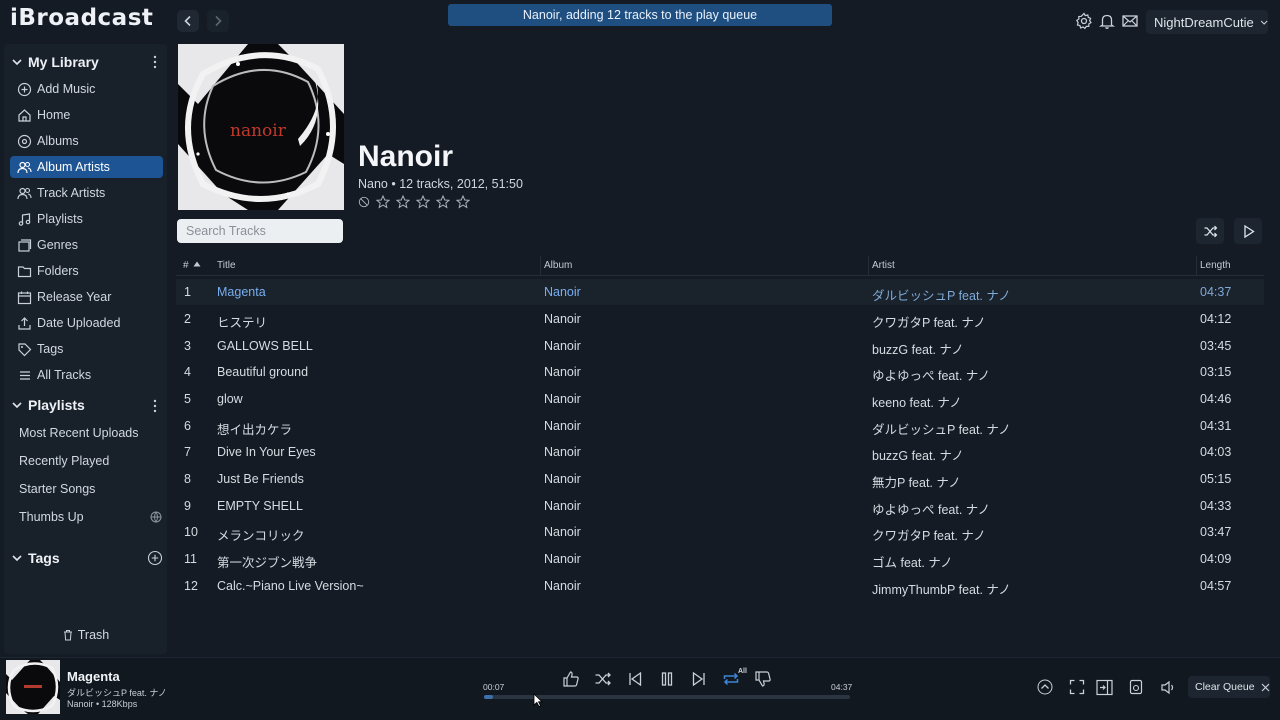  Describe the element at coordinates (260, 479) in the screenshot. I see `track-title: Just Be Friends` at that location.